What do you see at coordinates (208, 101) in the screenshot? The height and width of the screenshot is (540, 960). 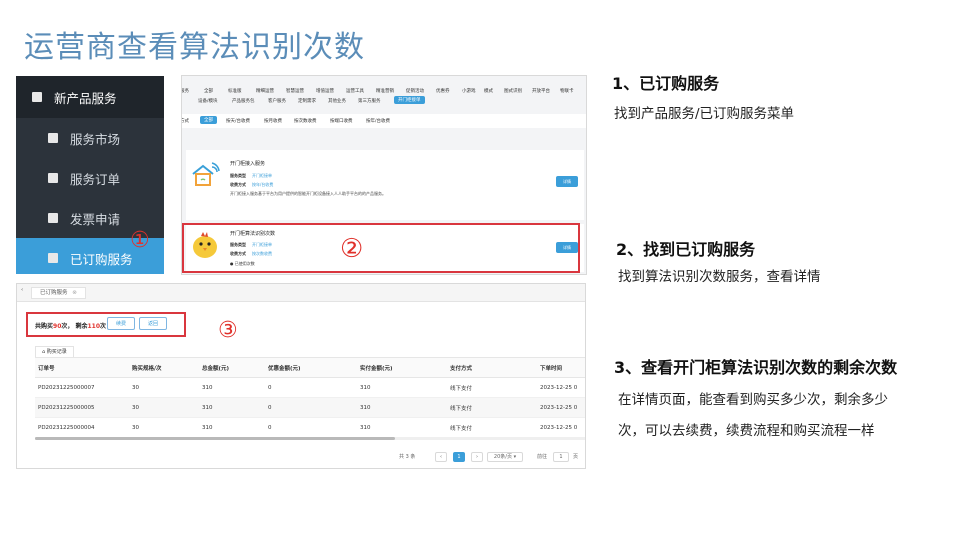 I see `category-item: 设备/模块` at bounding box center [208, 101].